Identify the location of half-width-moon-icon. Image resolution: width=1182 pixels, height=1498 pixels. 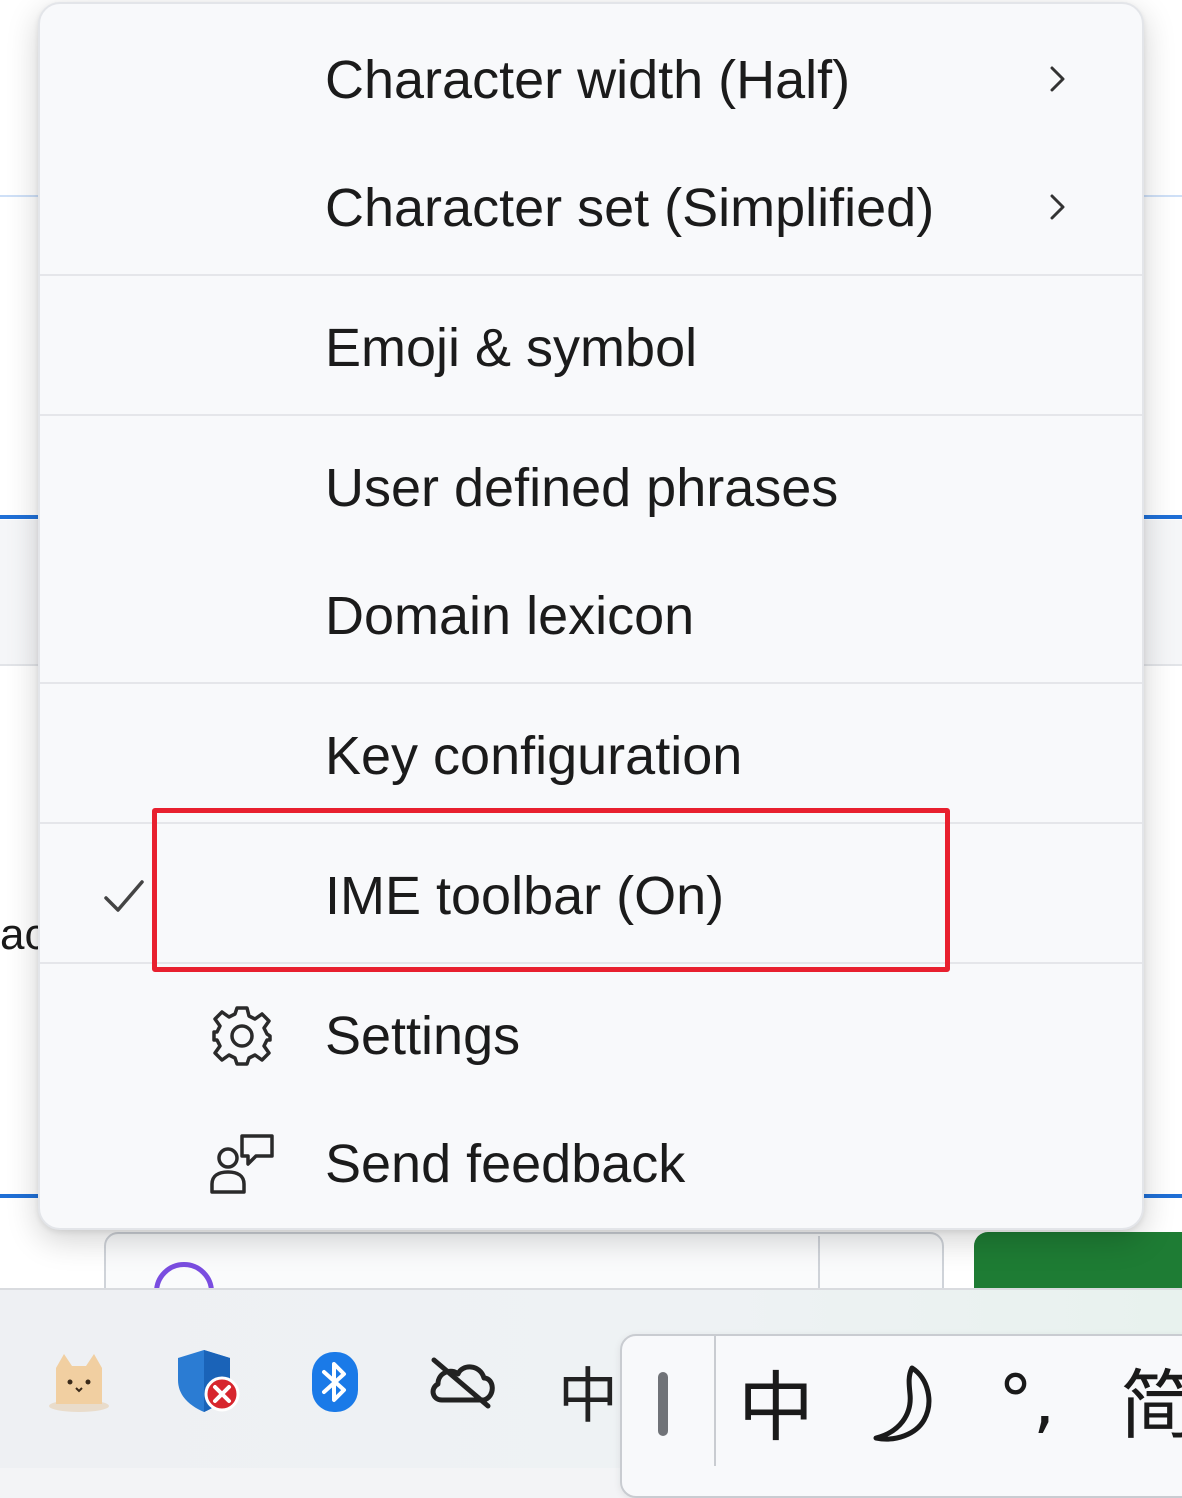
(908, 1404).